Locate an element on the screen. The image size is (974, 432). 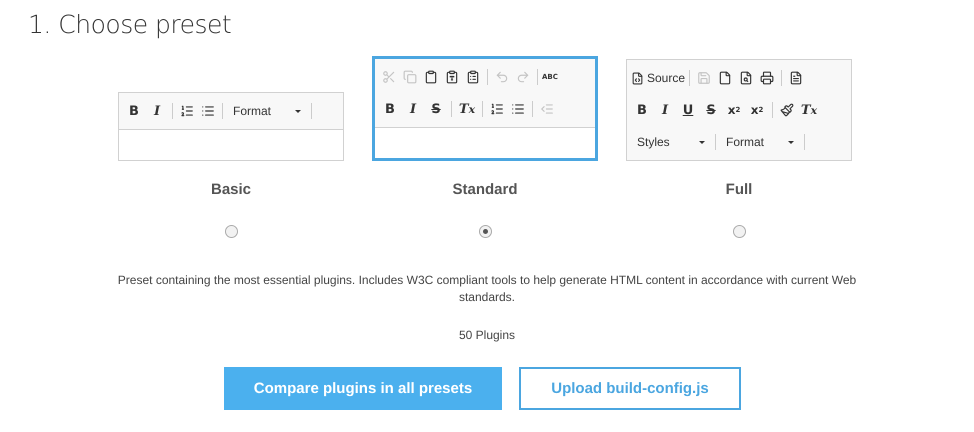
plugin-count: 50 Plugins is located at coordinates (487, 335).